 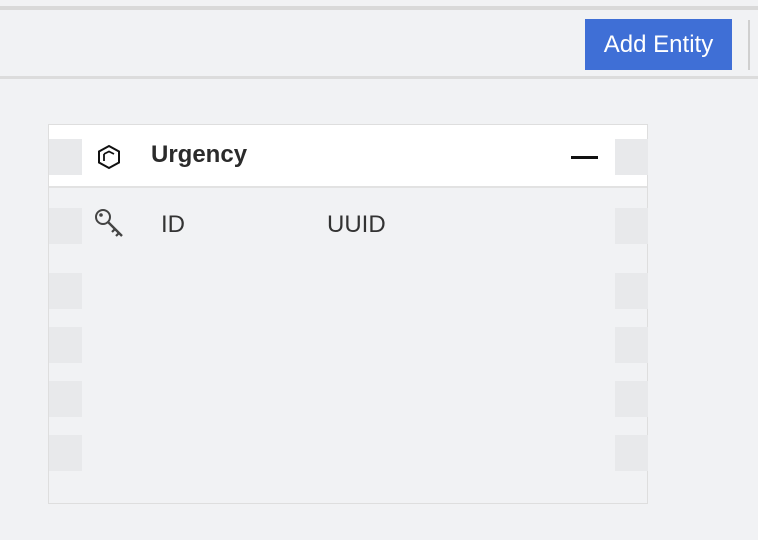 I want to click on attribute-name: ID, so click(x=173, y=224).